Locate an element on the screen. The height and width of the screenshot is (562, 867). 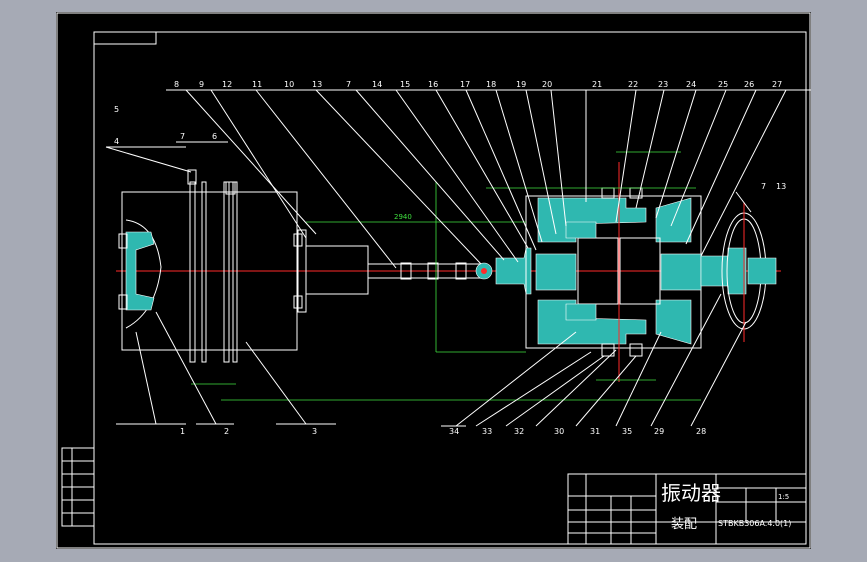
callout: 17 is located at coordinates (465, 84).